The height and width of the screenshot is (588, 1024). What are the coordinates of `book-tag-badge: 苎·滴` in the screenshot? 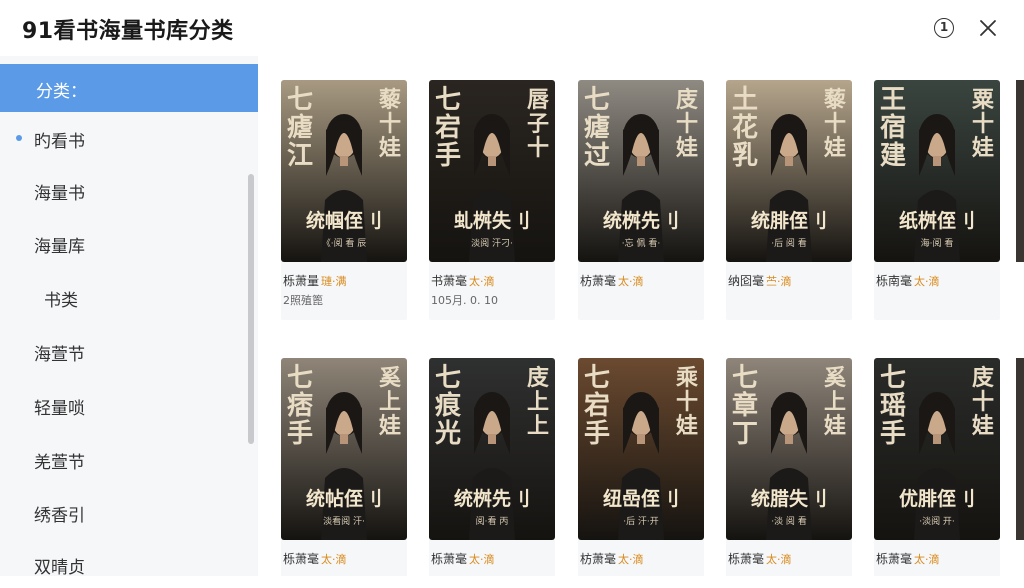 It's located at (779, 281).